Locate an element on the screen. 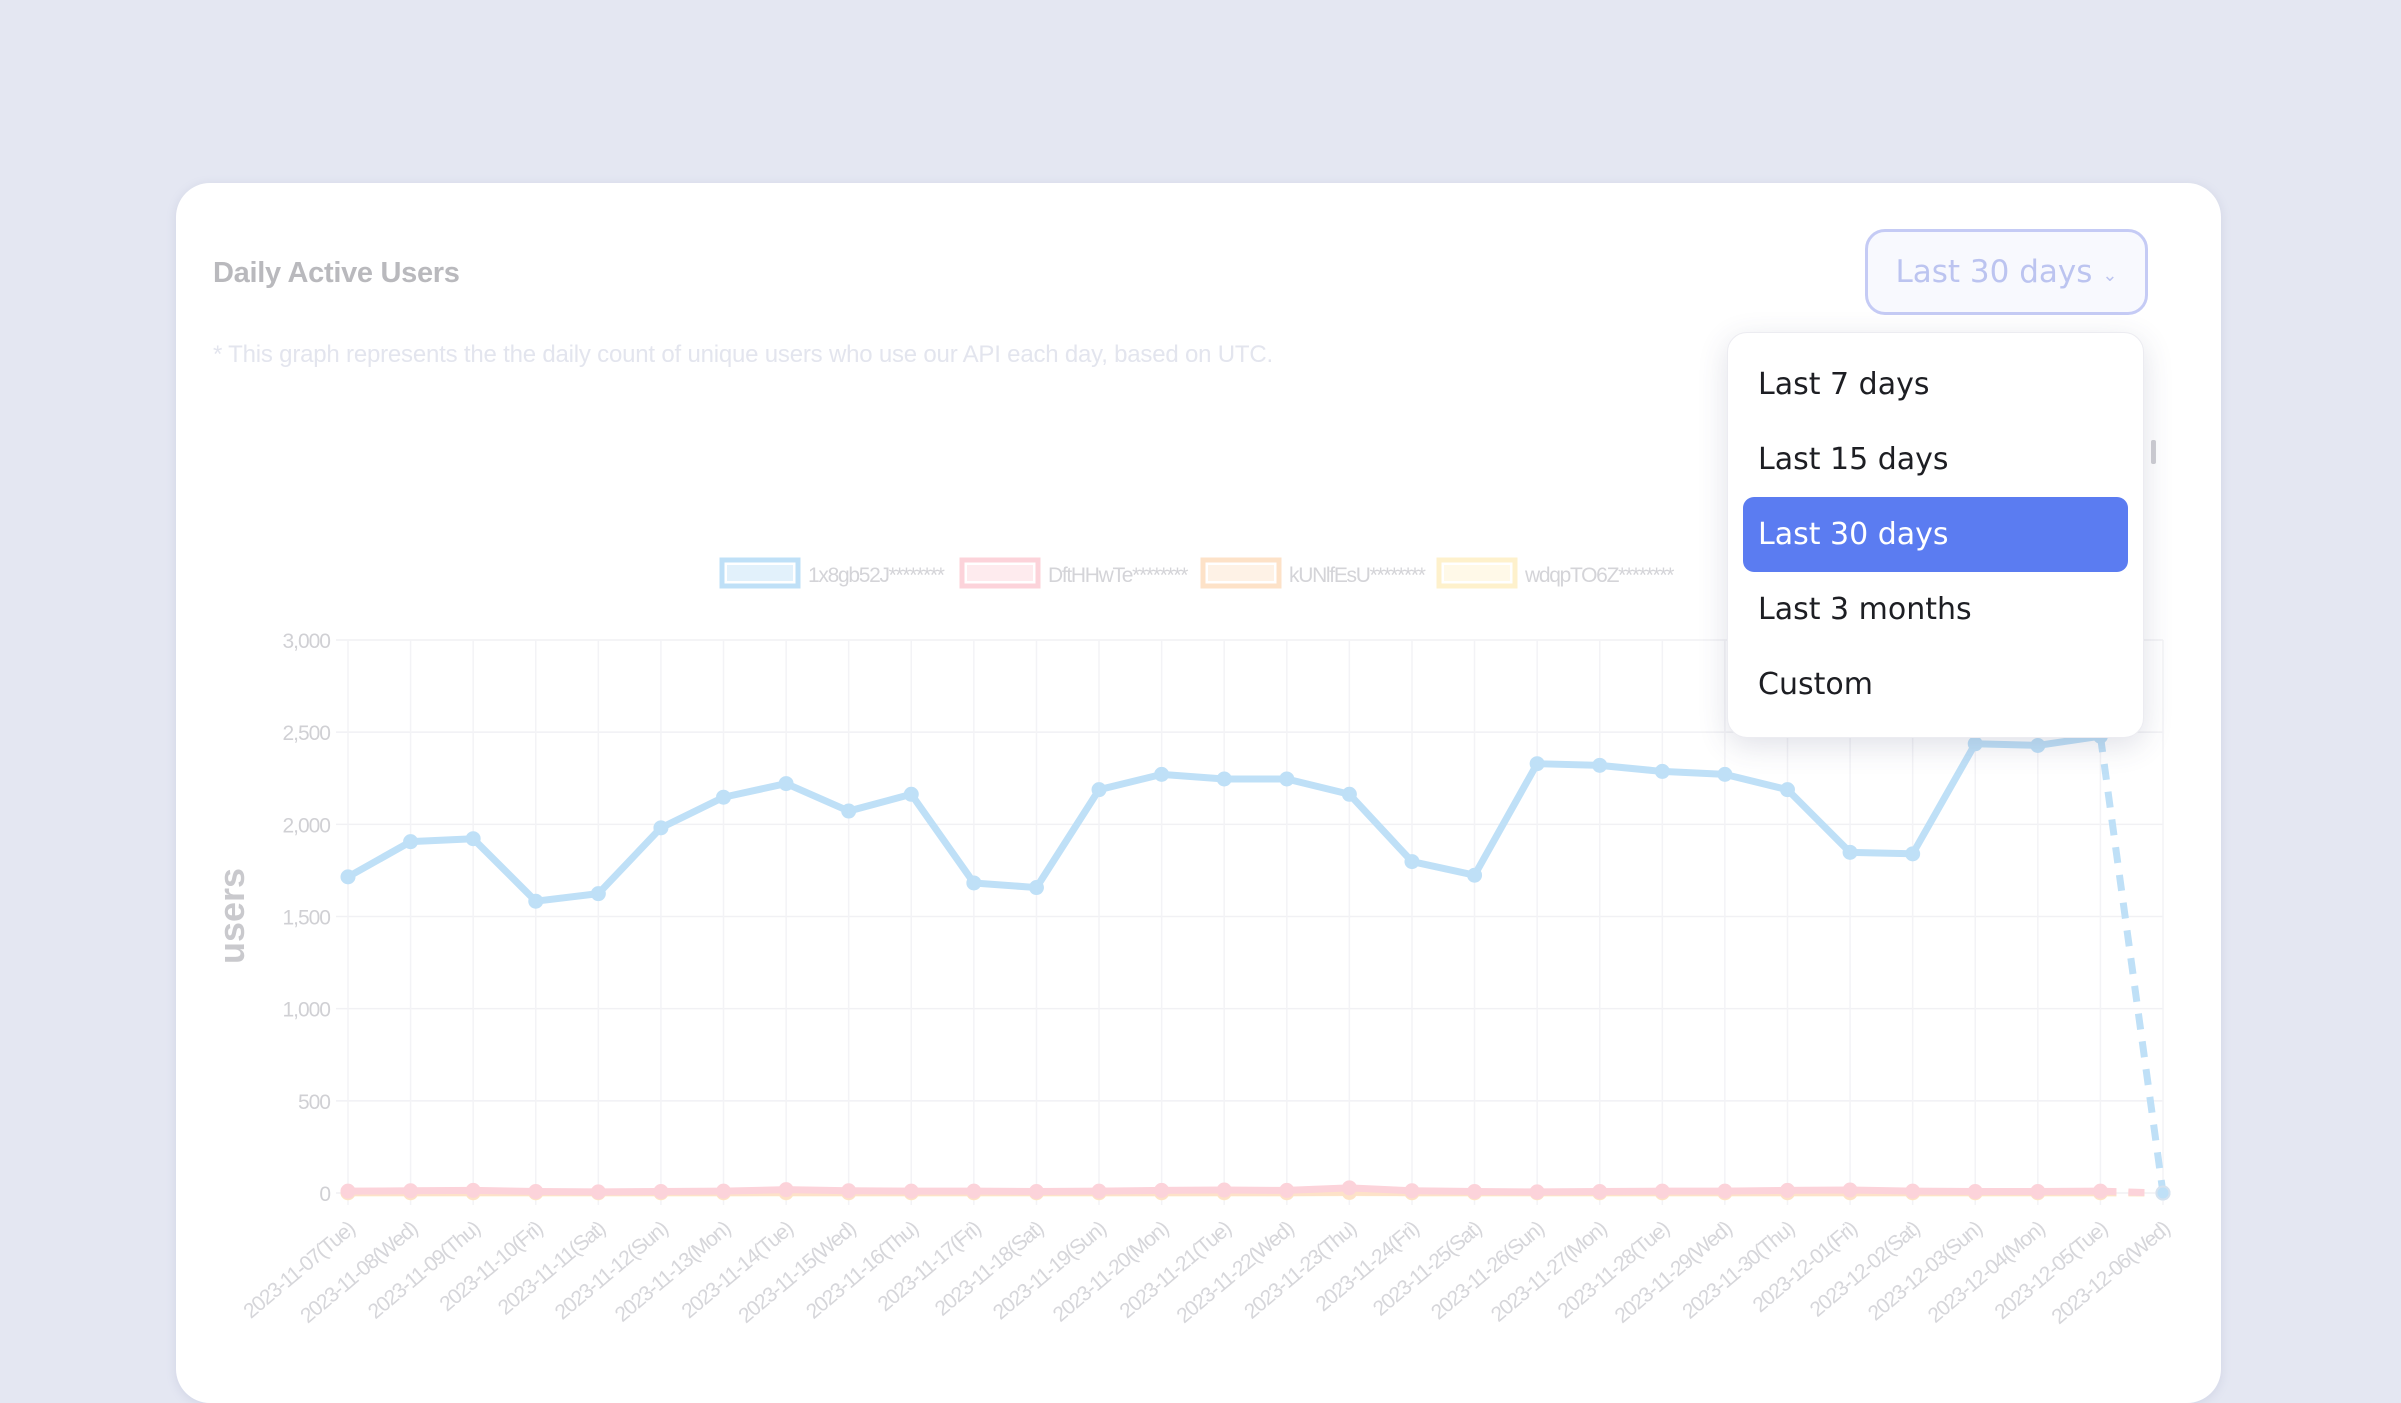  series-dashed-segment is located at coordinates (2131, 964).